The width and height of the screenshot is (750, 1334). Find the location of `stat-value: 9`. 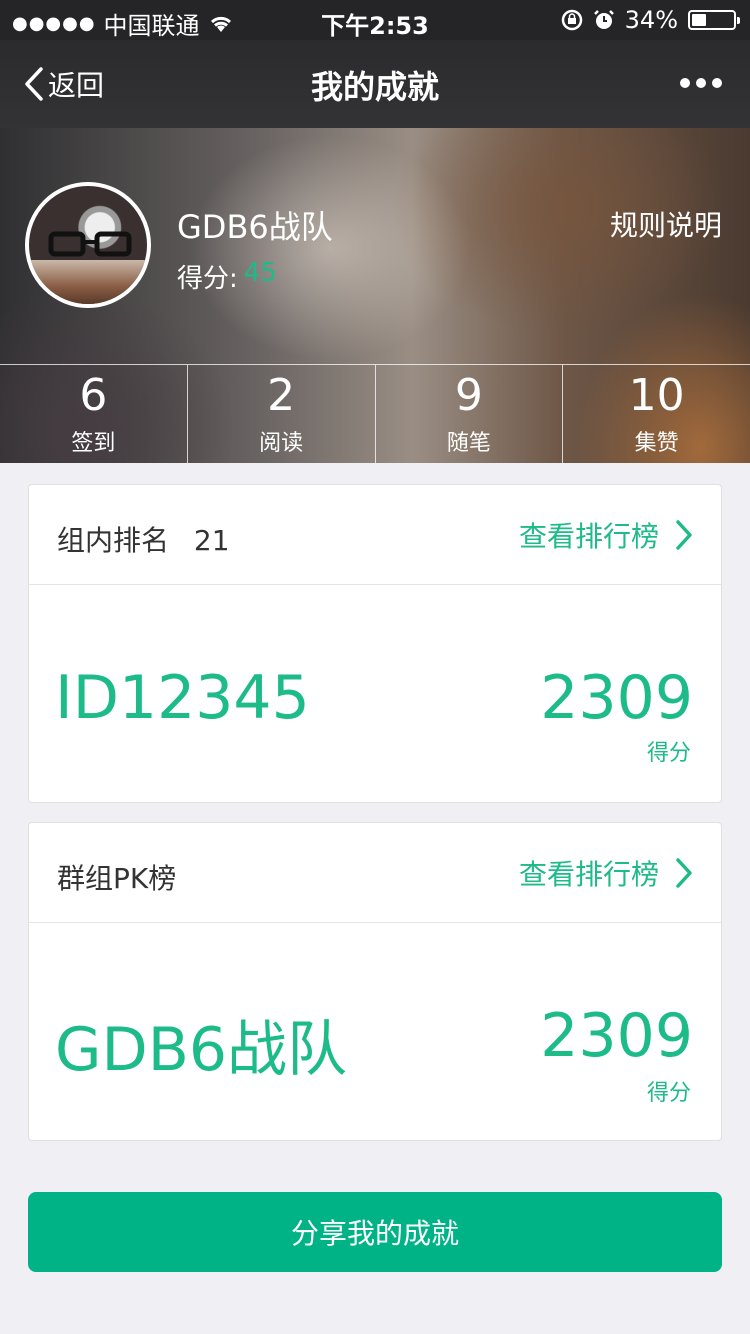

stat-value: 9 is located at coordinates (468, 395).